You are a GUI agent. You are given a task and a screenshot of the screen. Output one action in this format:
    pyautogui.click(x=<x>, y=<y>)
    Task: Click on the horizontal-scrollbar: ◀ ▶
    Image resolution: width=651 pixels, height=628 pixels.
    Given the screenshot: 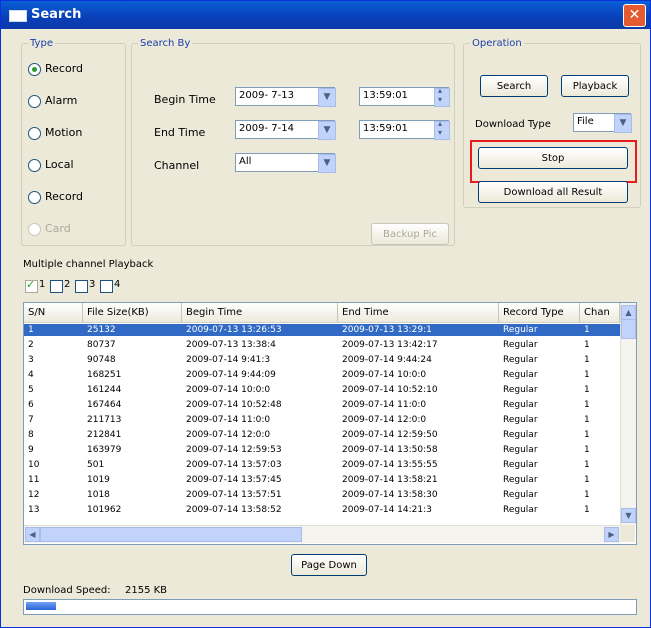 What is the action you would take?
    pyautogui.click(x=322, y=534)
    